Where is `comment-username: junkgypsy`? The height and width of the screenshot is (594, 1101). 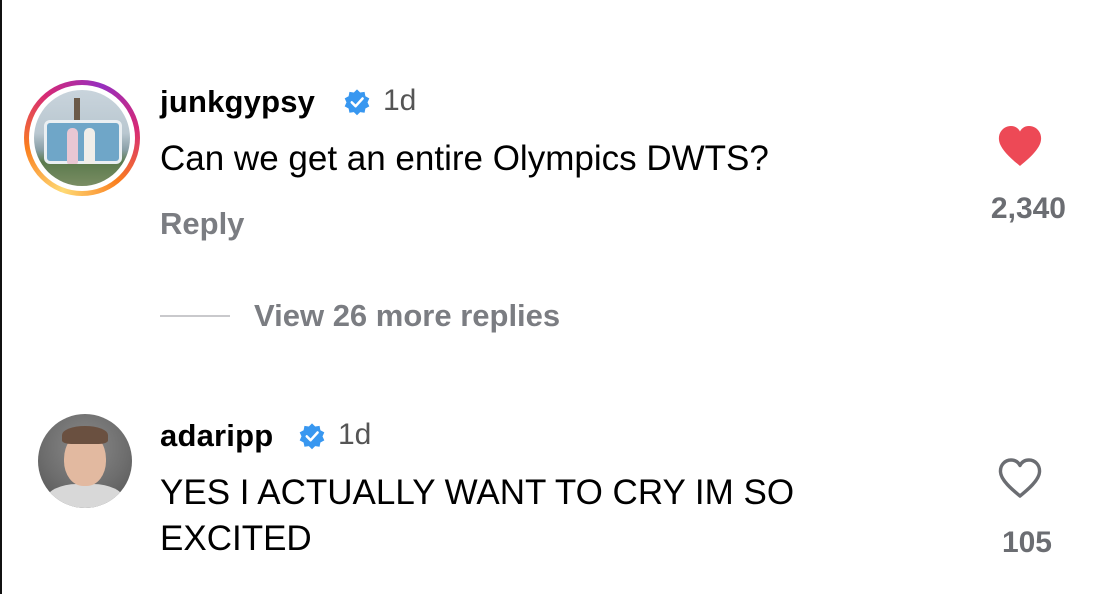 comment-username: junkgypsy is located at coordinates (237, 102).